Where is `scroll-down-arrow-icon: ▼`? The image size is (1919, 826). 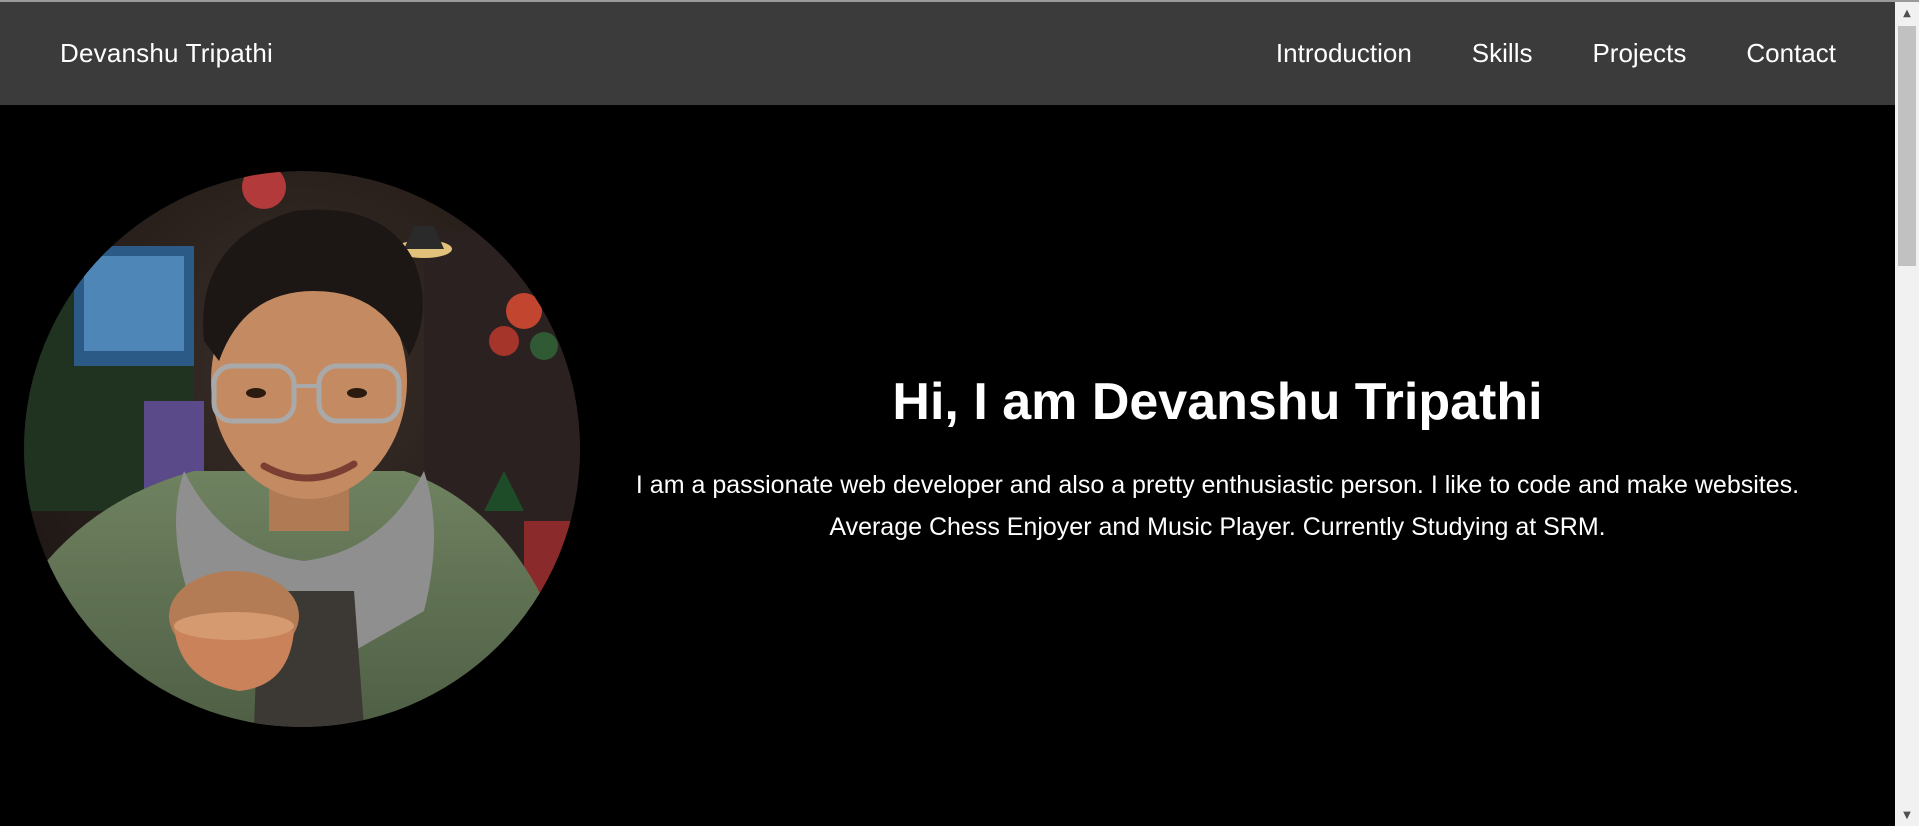 scroll-down-arrow-icon: ▼ is located at coordinates (1907, 815).